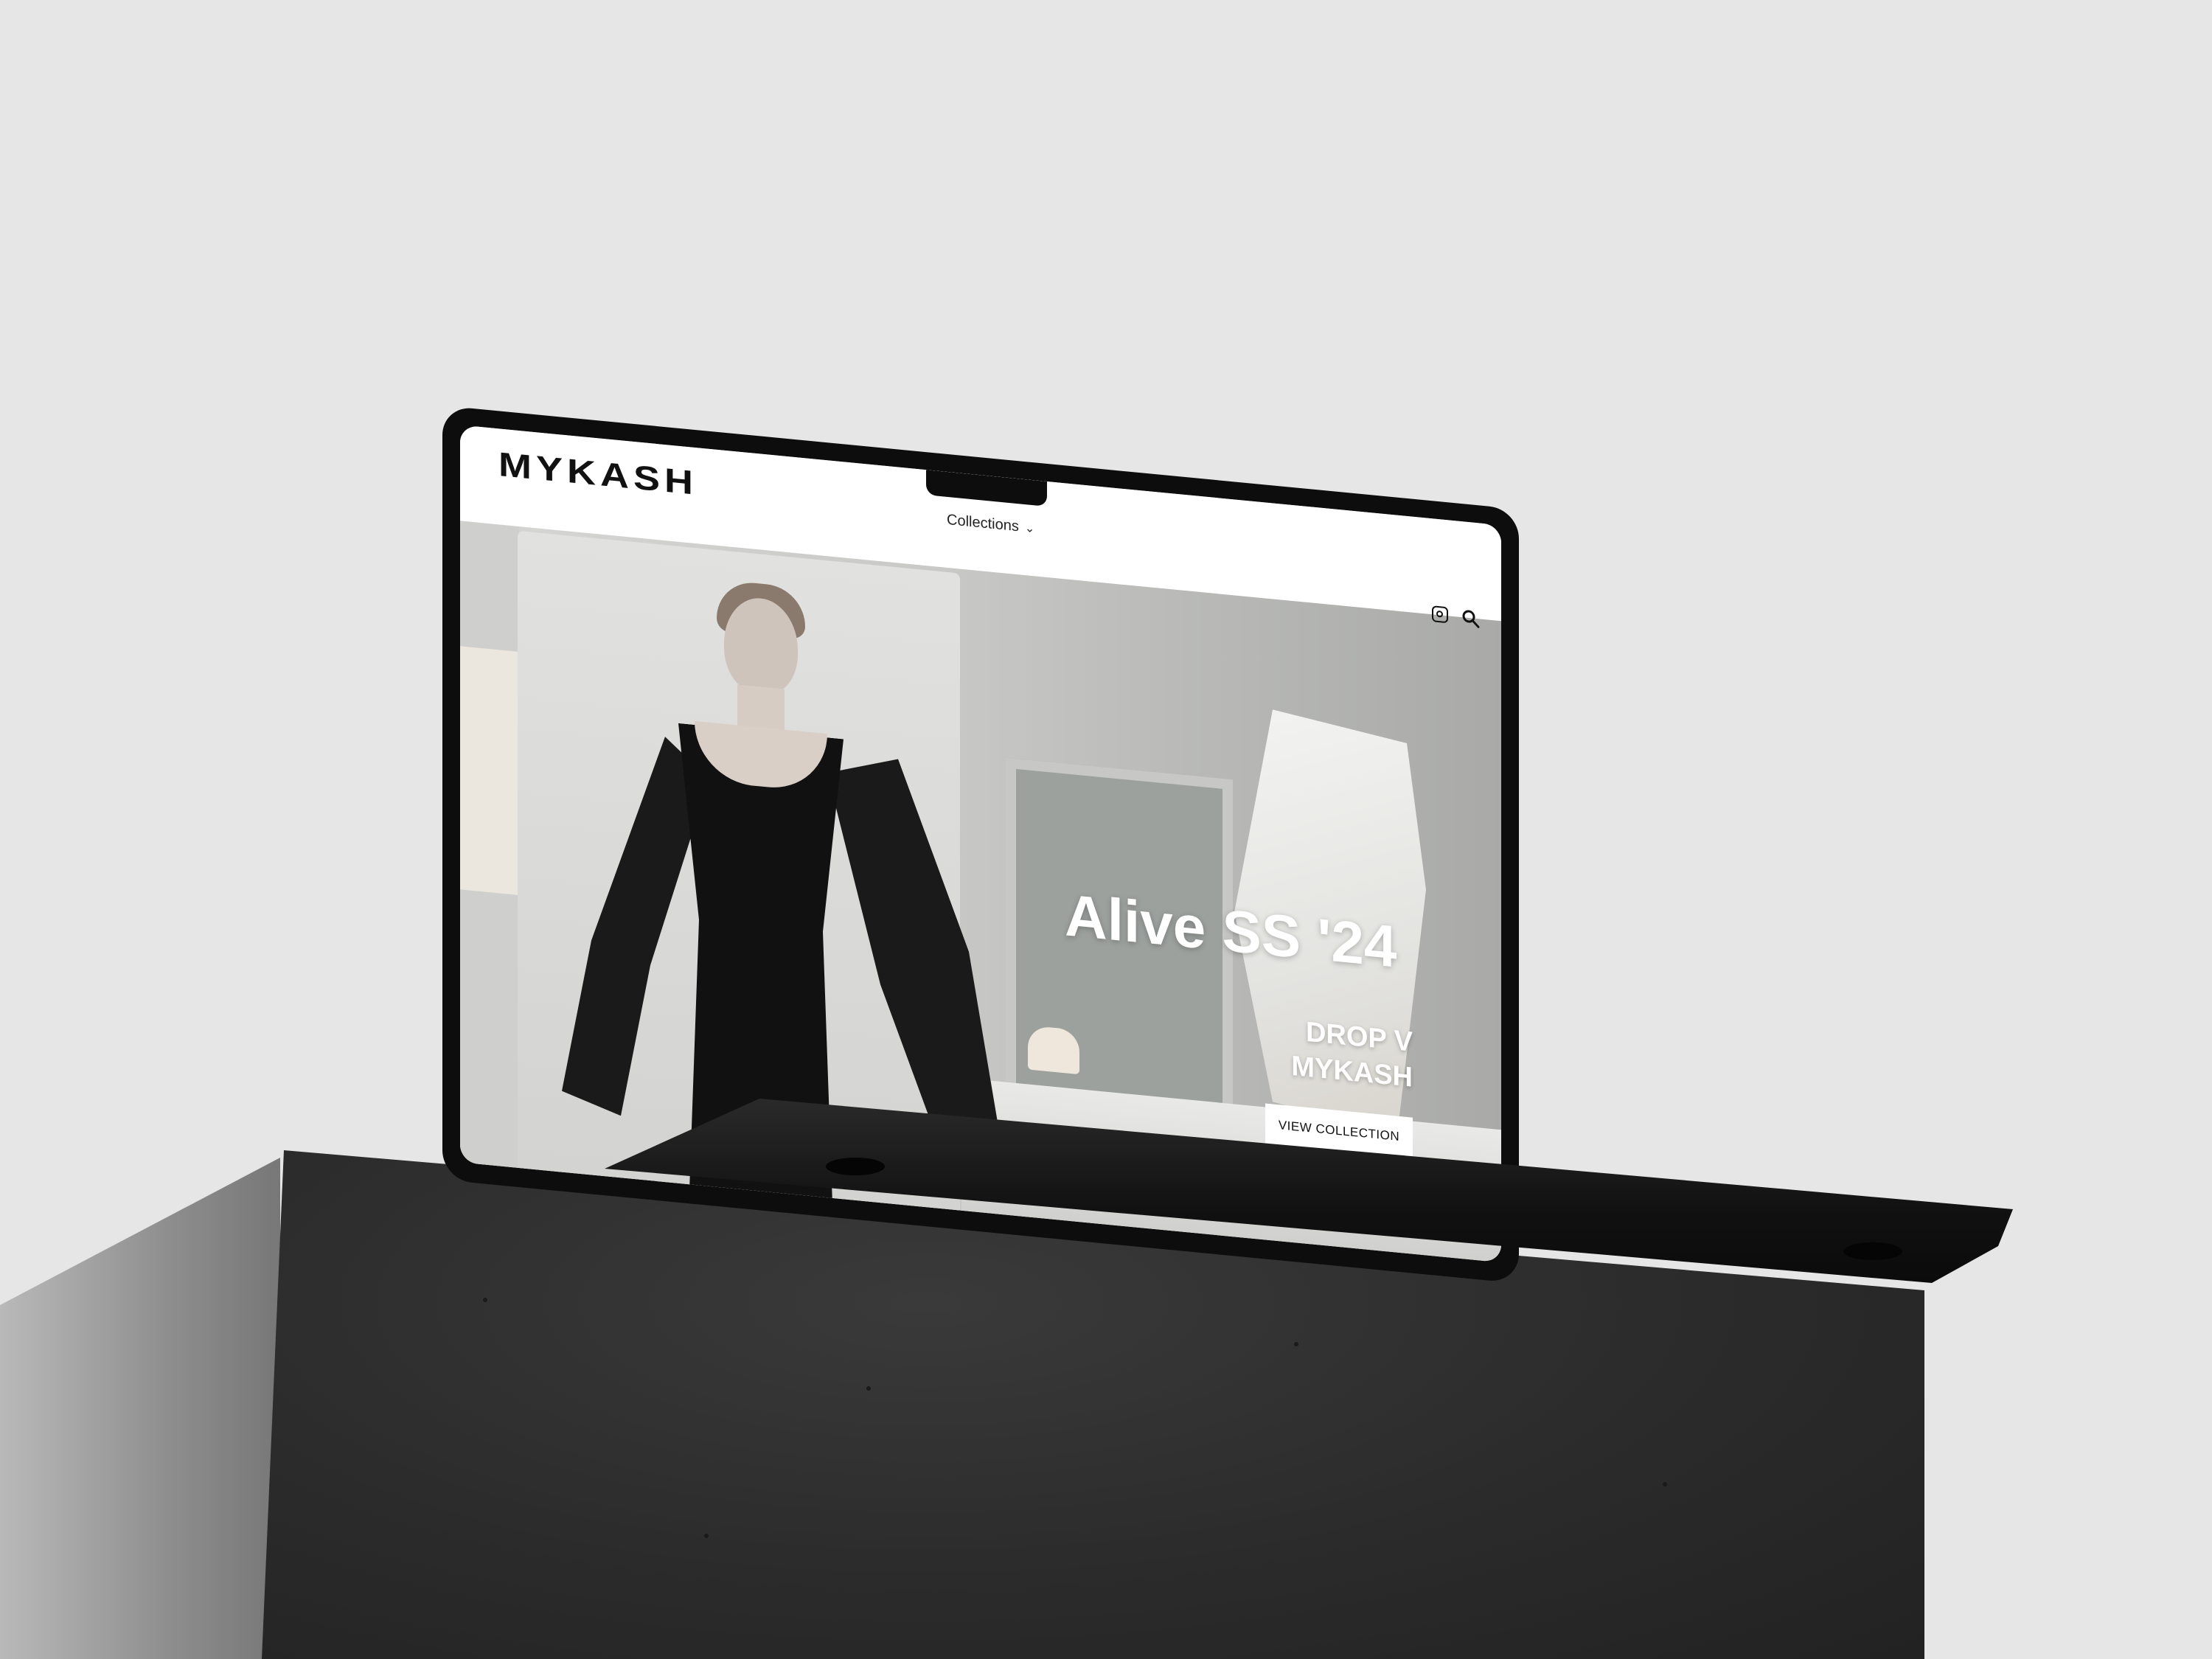 The height and width of the screenshot is (1659, 2212). What do you see at coordinates (1029, 528) in the screenshot?
I see `chevron-down-icon: ⌄` at bounding box center [1029, 528].